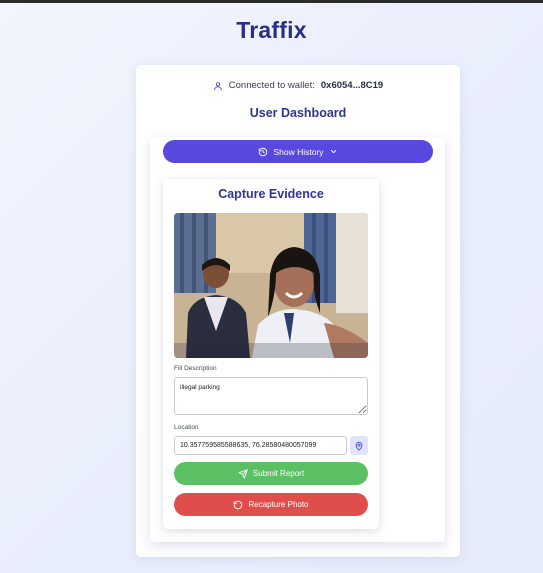 This screenshot has height=573, width=543. What do you see at coordinates (260, 445) in the screenshot?
I see `location-input` at bounding box center [260, 445].